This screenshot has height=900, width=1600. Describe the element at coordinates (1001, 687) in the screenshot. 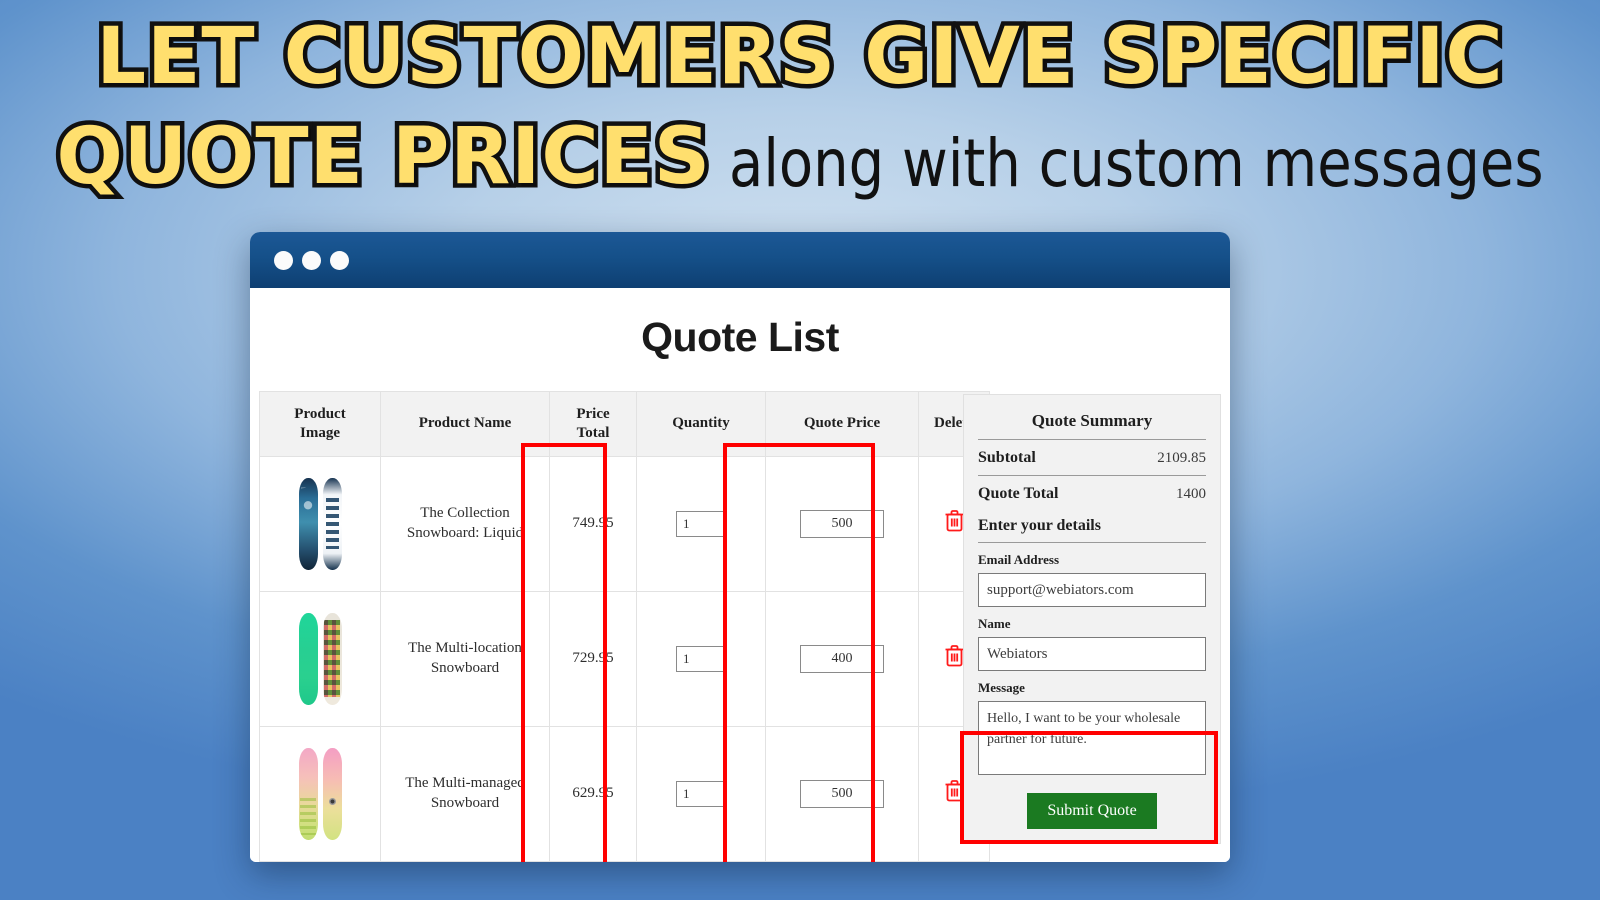

I see `message-label: Message` at that location.